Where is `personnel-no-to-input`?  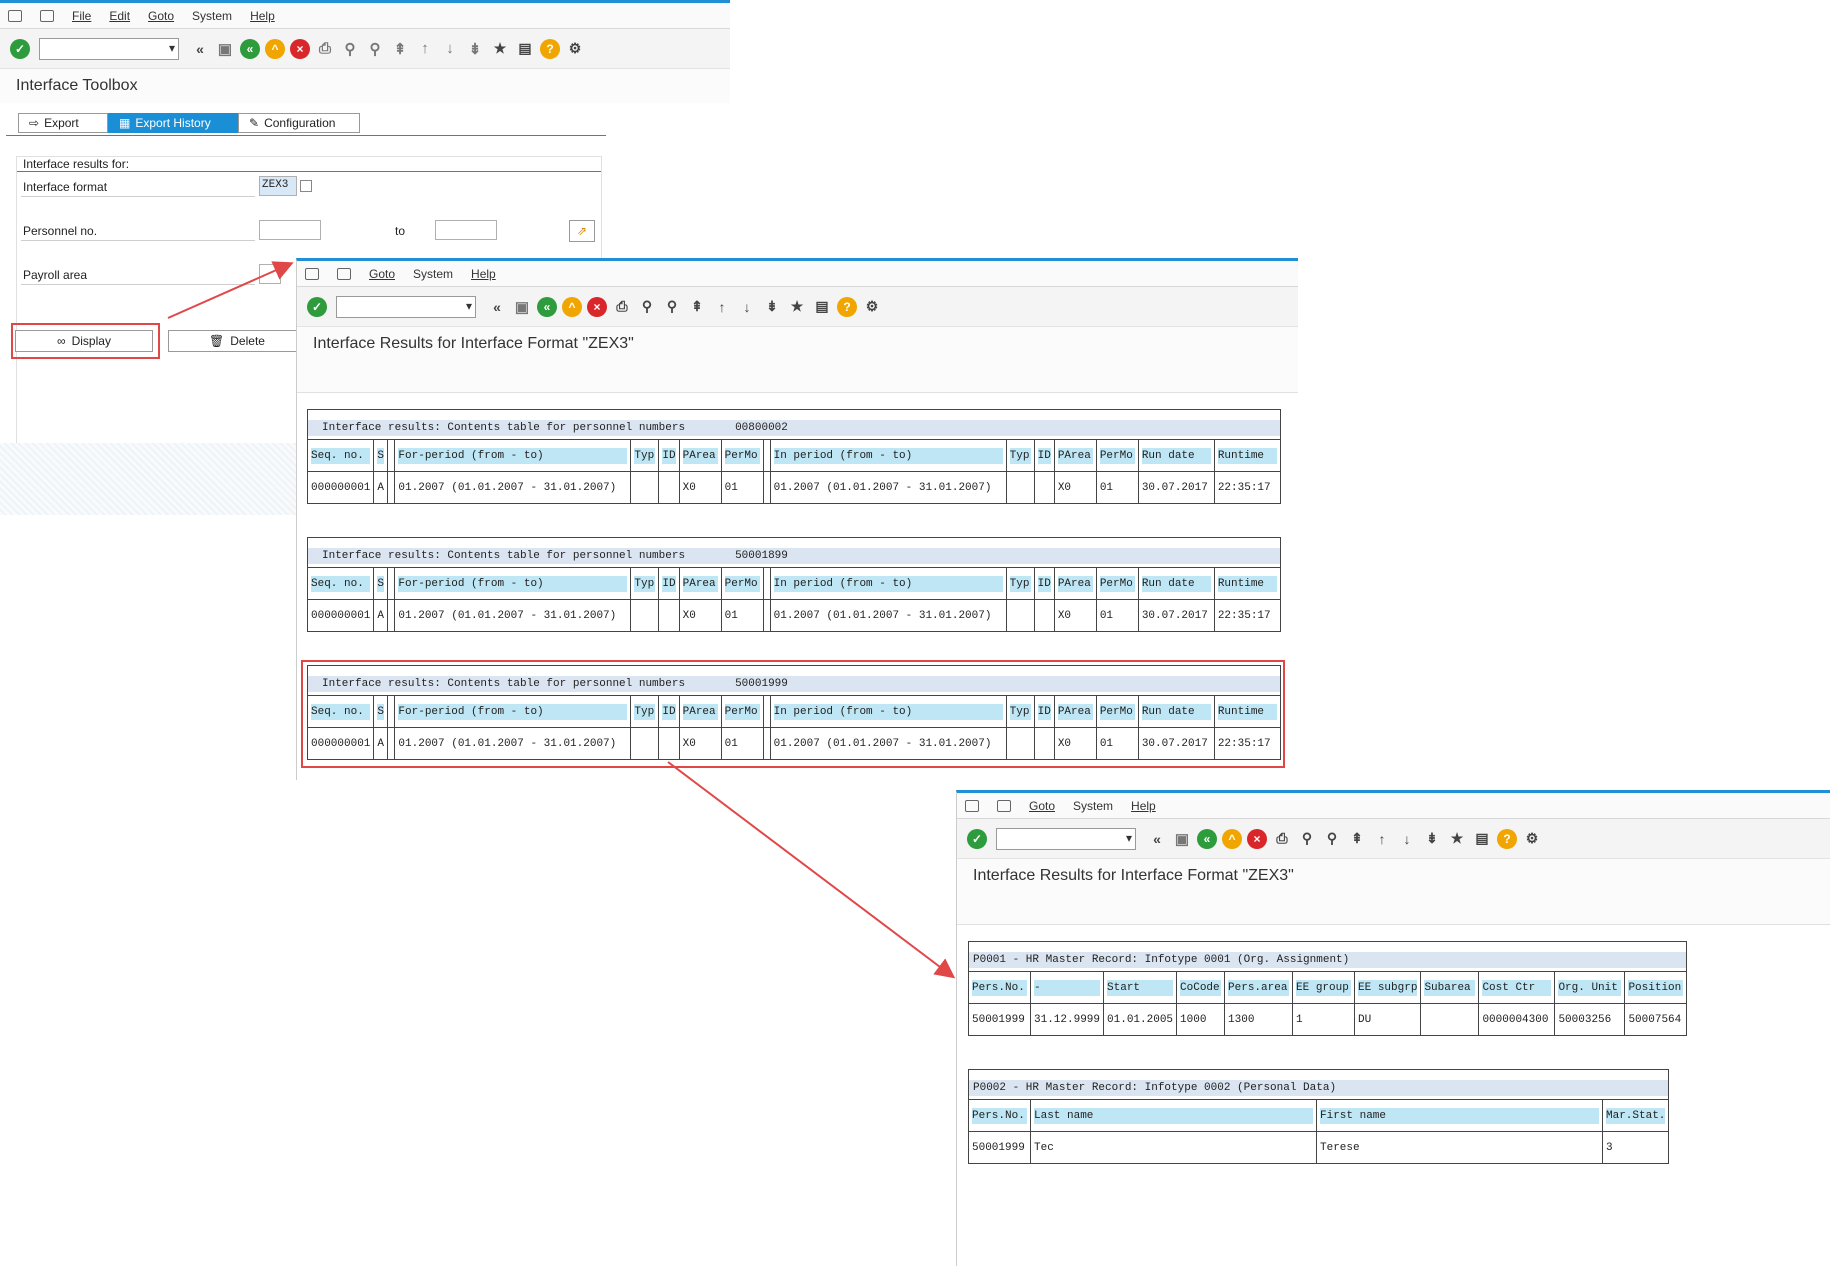 personnel-no-to-input is located at coordinates (466, 230).